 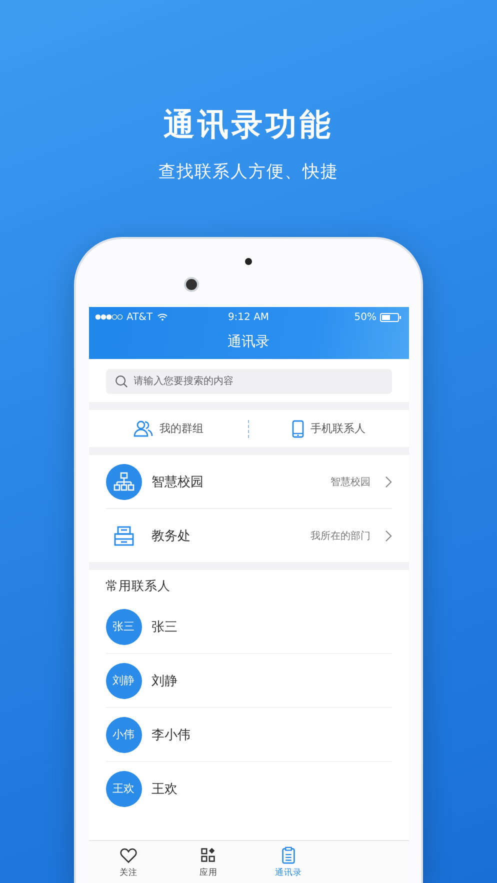 I want to click on row-title: 智慧校园, so click(x=178, y=482).